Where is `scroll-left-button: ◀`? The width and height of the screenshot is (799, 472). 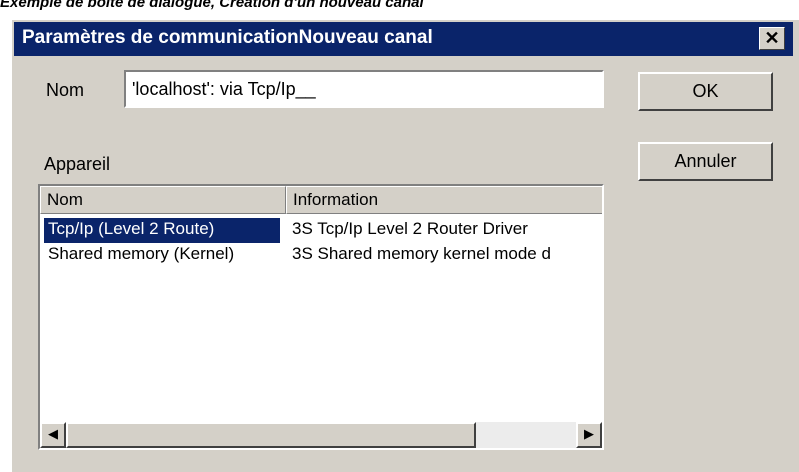
scroll-left-button: ◀ is located at coordinates (53, 435).